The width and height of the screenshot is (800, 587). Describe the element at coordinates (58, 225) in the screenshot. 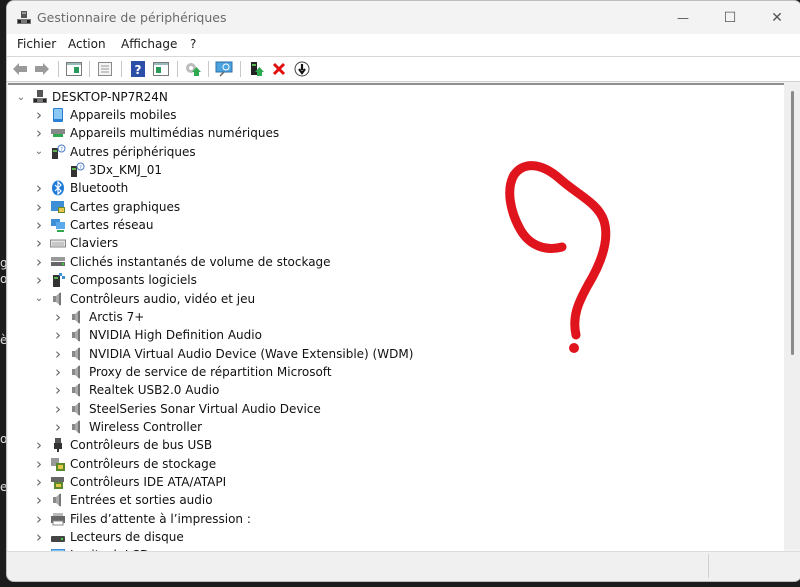

I see `network-adapter-icon` at that location.